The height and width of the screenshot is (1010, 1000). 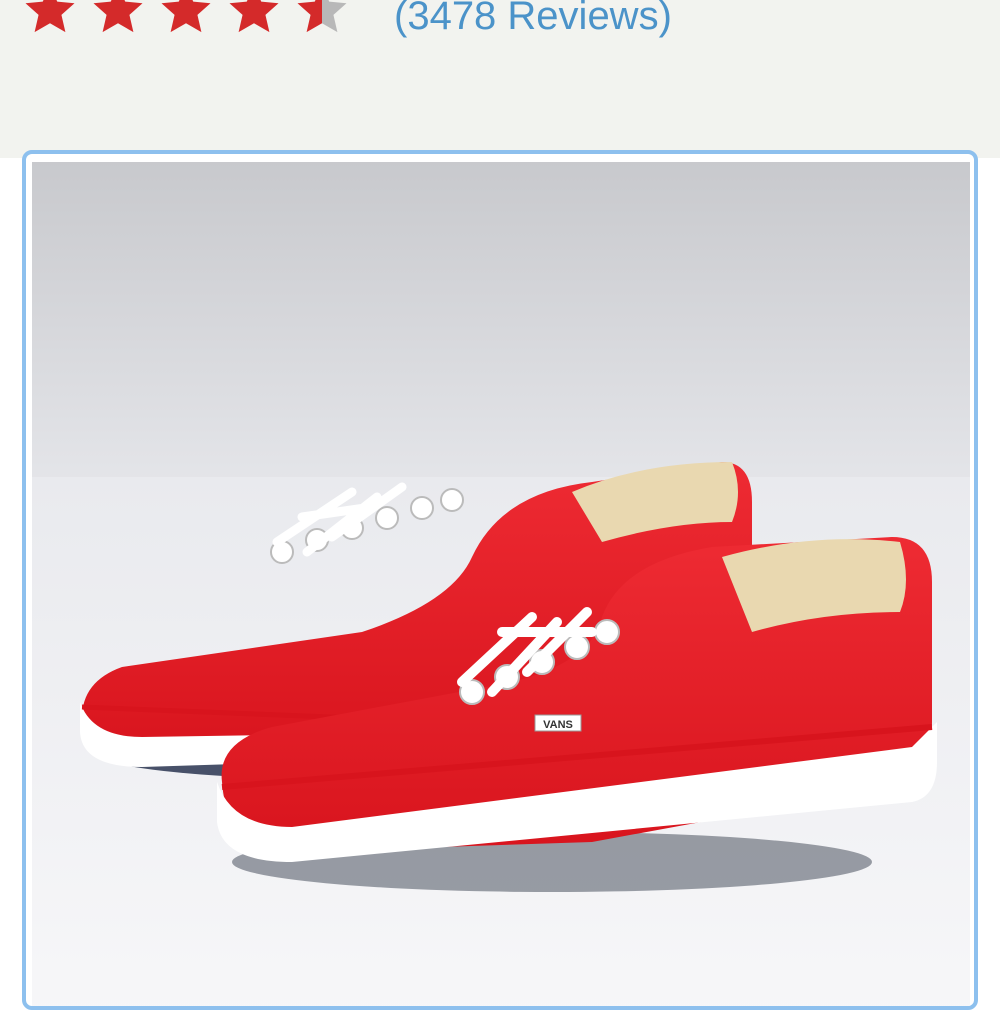 I want to click on reviews-count-link: (3478 Reviews), so click(x=533, y=22).